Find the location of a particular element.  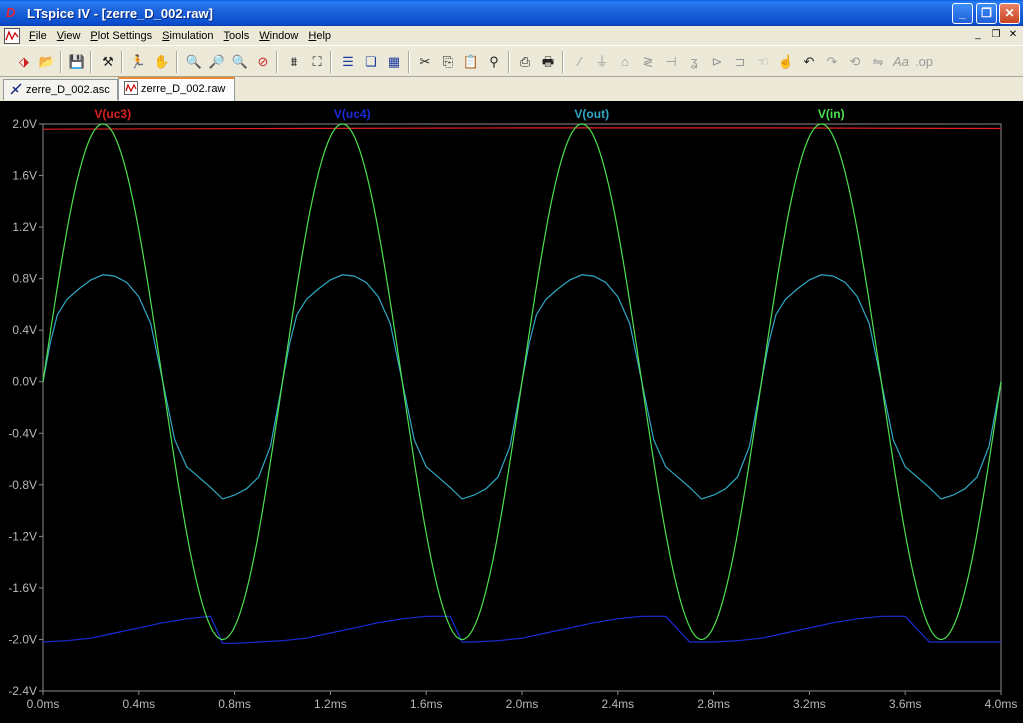

trace-vuc4 is located at coordinates (521, 629).